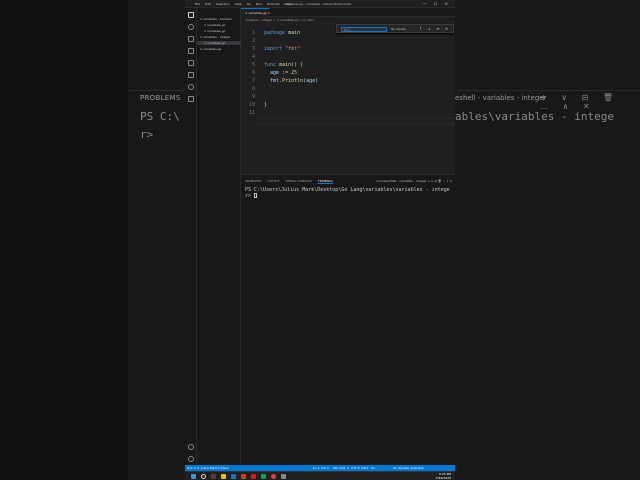 This screenshot has width=640, height=480. I want to click on menu-file: File, so click(197, 4).